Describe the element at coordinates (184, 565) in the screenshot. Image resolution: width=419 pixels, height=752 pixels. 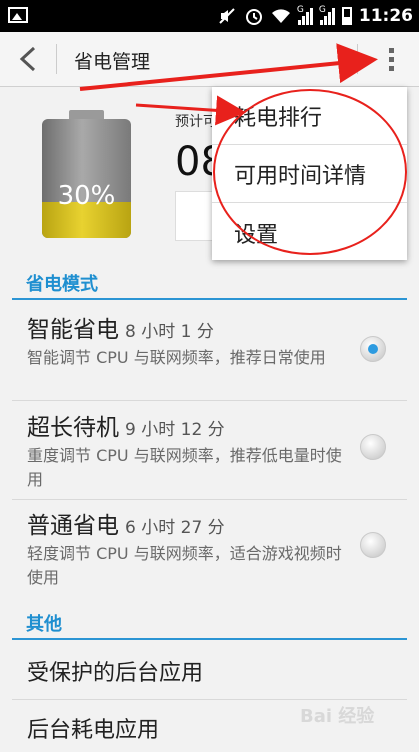
I see `mode-description: 轻度调节 CPU 与联网频率，适合游戏视频时使用` at that location.